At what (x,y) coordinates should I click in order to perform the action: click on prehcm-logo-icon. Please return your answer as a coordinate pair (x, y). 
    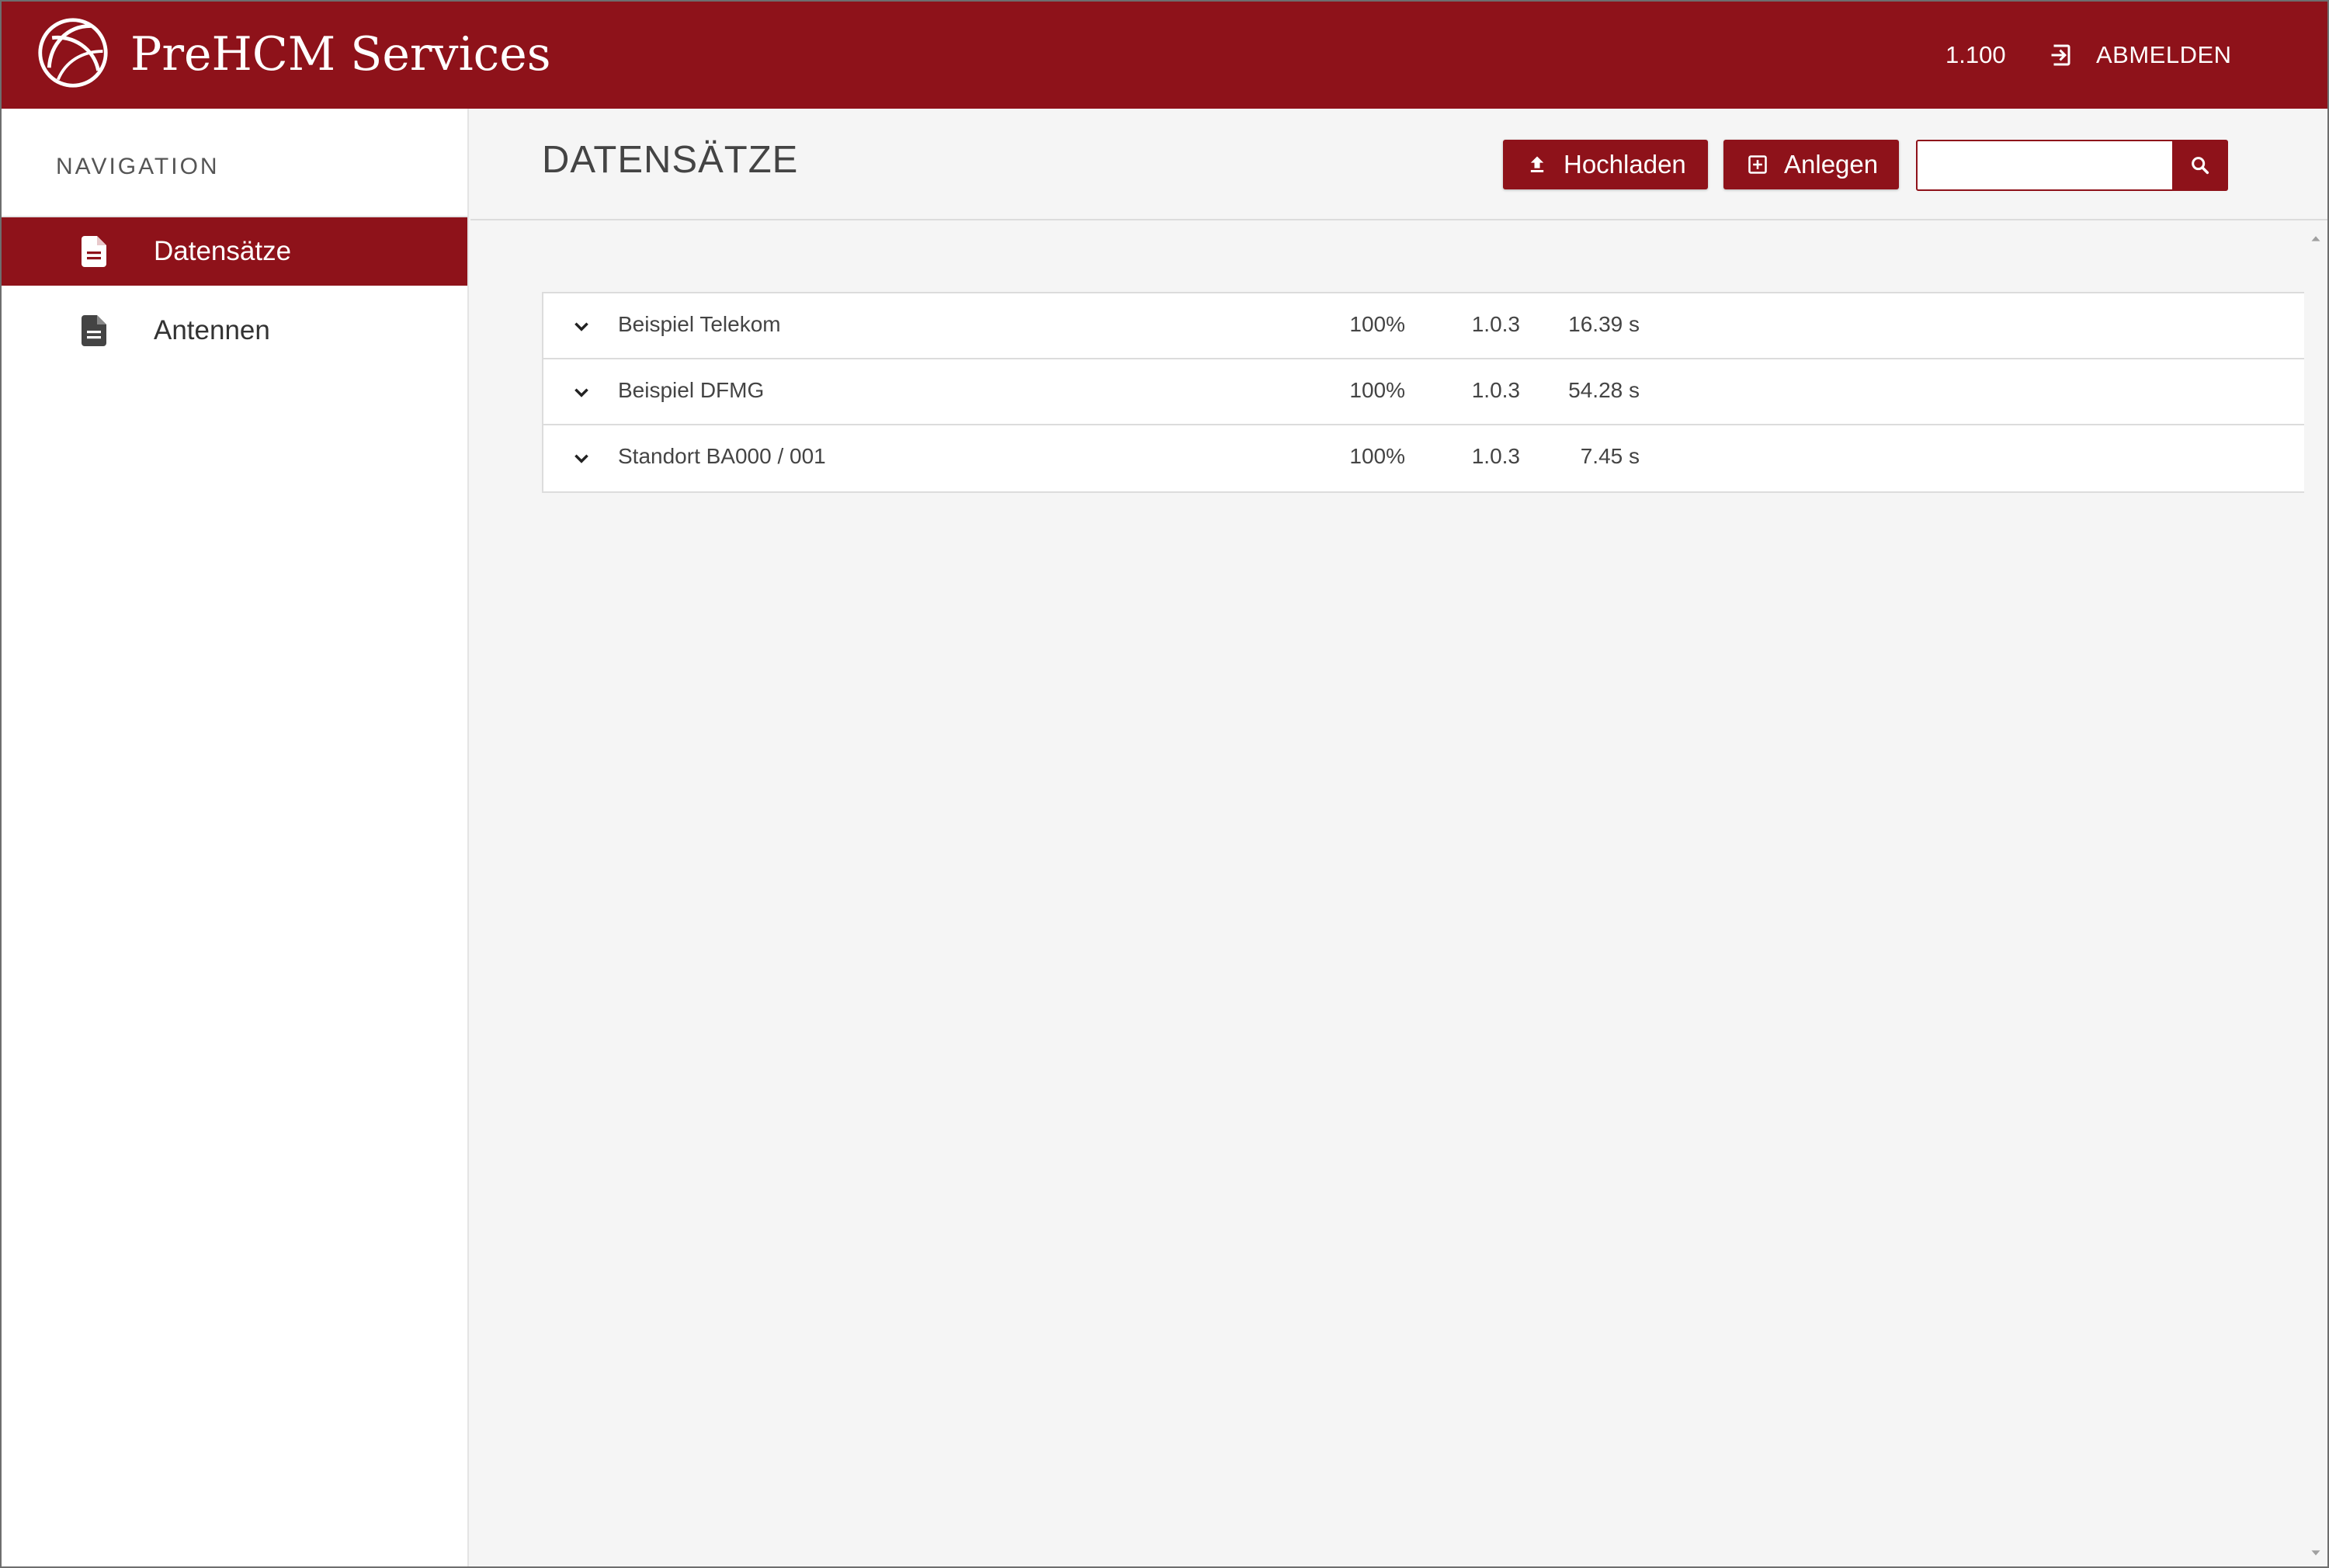
    Looking at the image, I should click on (73, 53).